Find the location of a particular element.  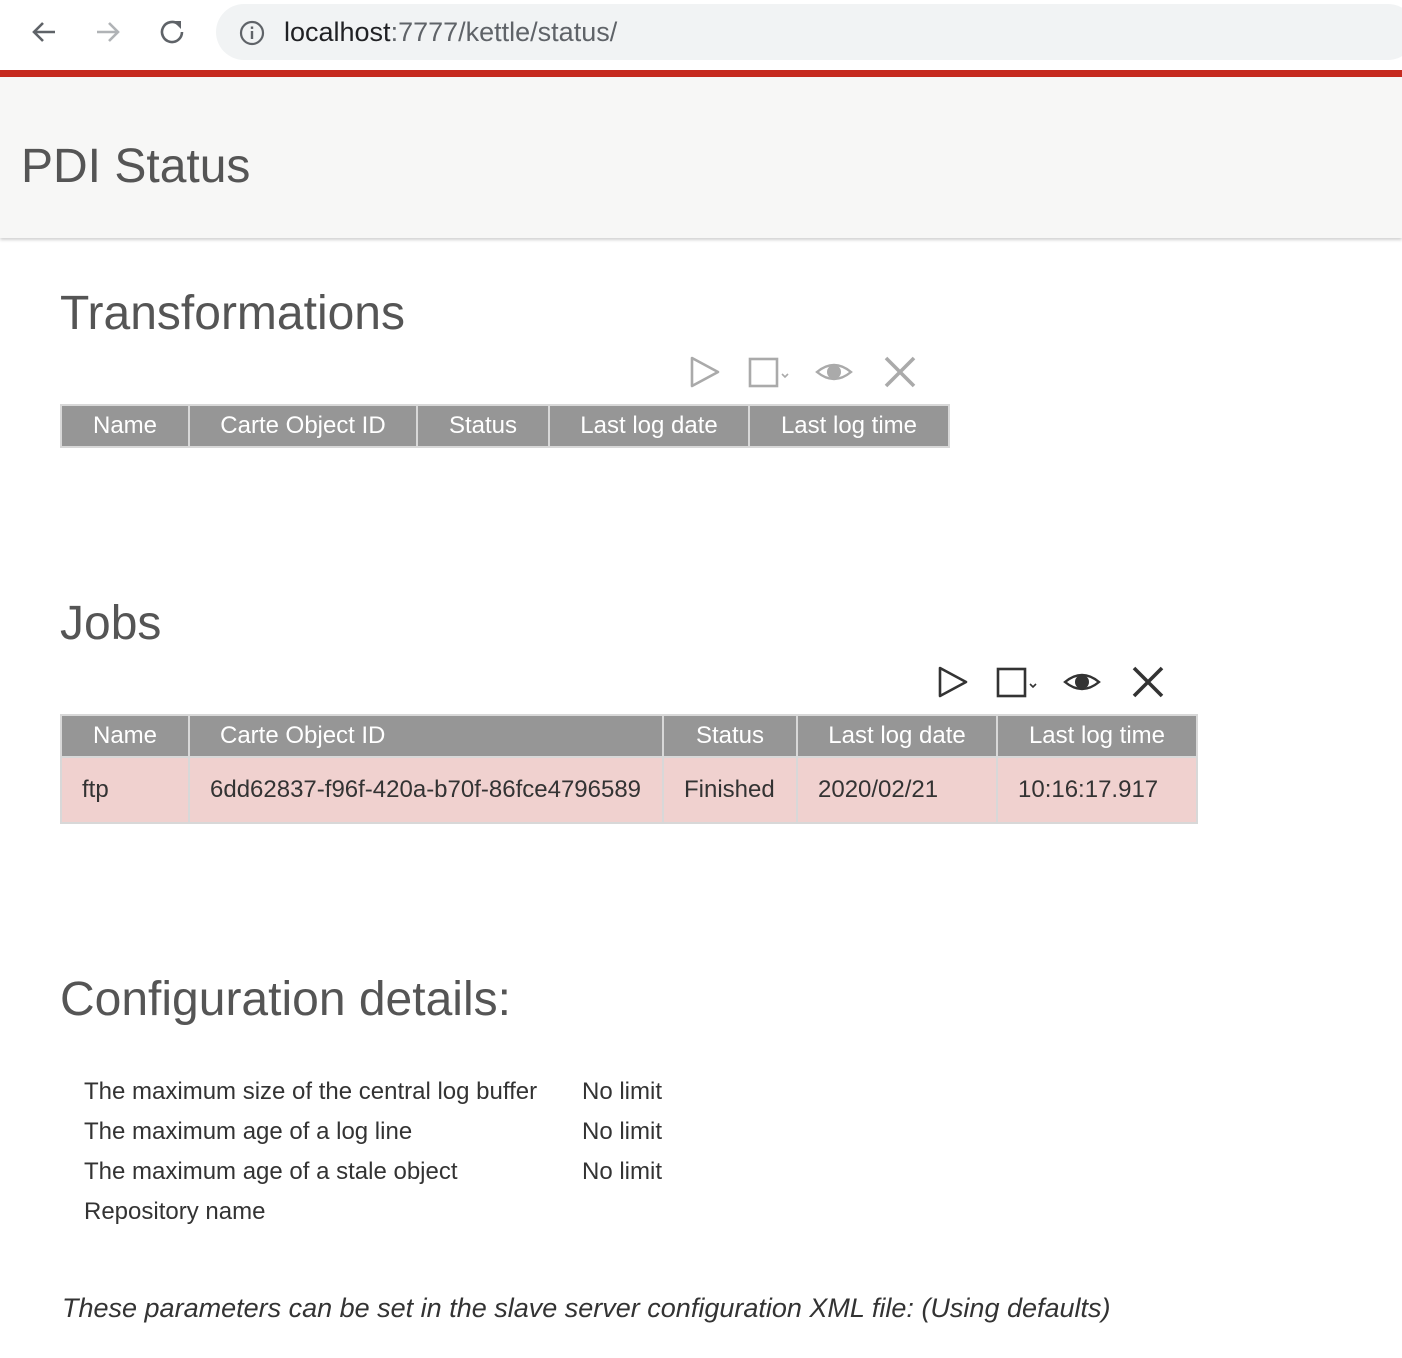

accent-bar is located at coordinates (701, 73).